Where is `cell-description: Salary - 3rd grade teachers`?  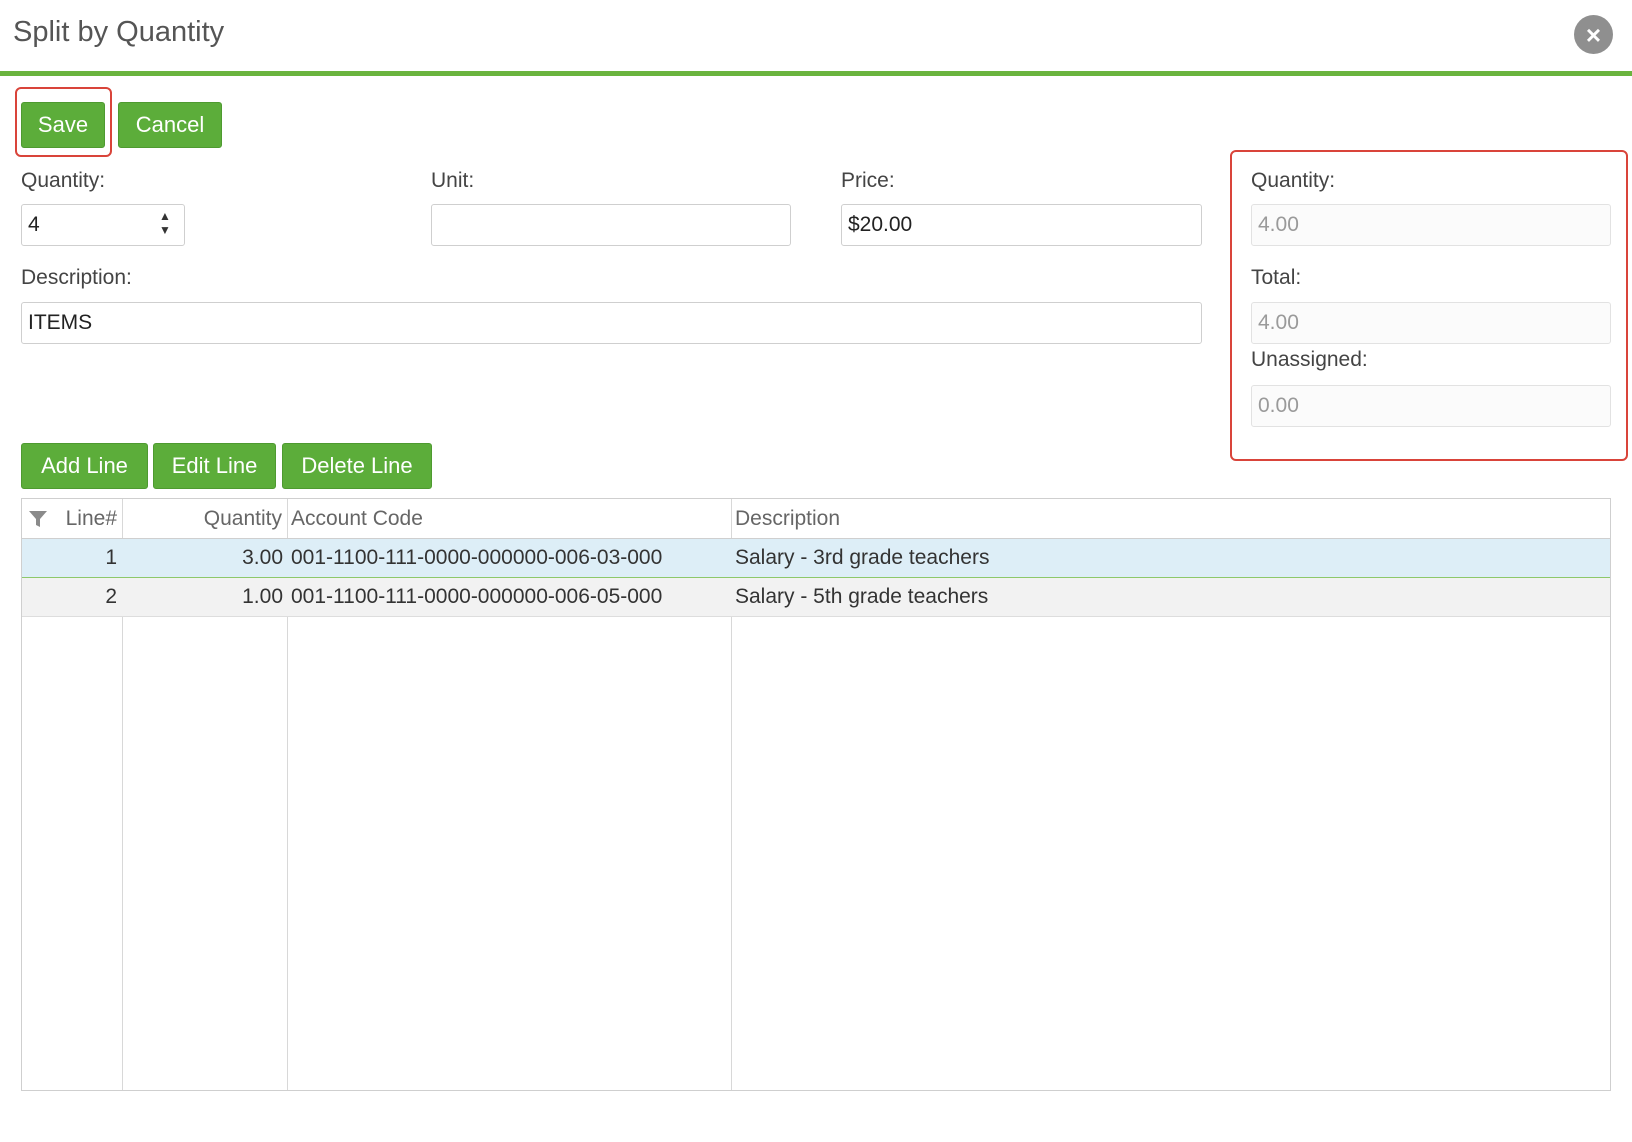
cell-description: Salary - 3rd grade teachers is located at coordinates (862, 557).